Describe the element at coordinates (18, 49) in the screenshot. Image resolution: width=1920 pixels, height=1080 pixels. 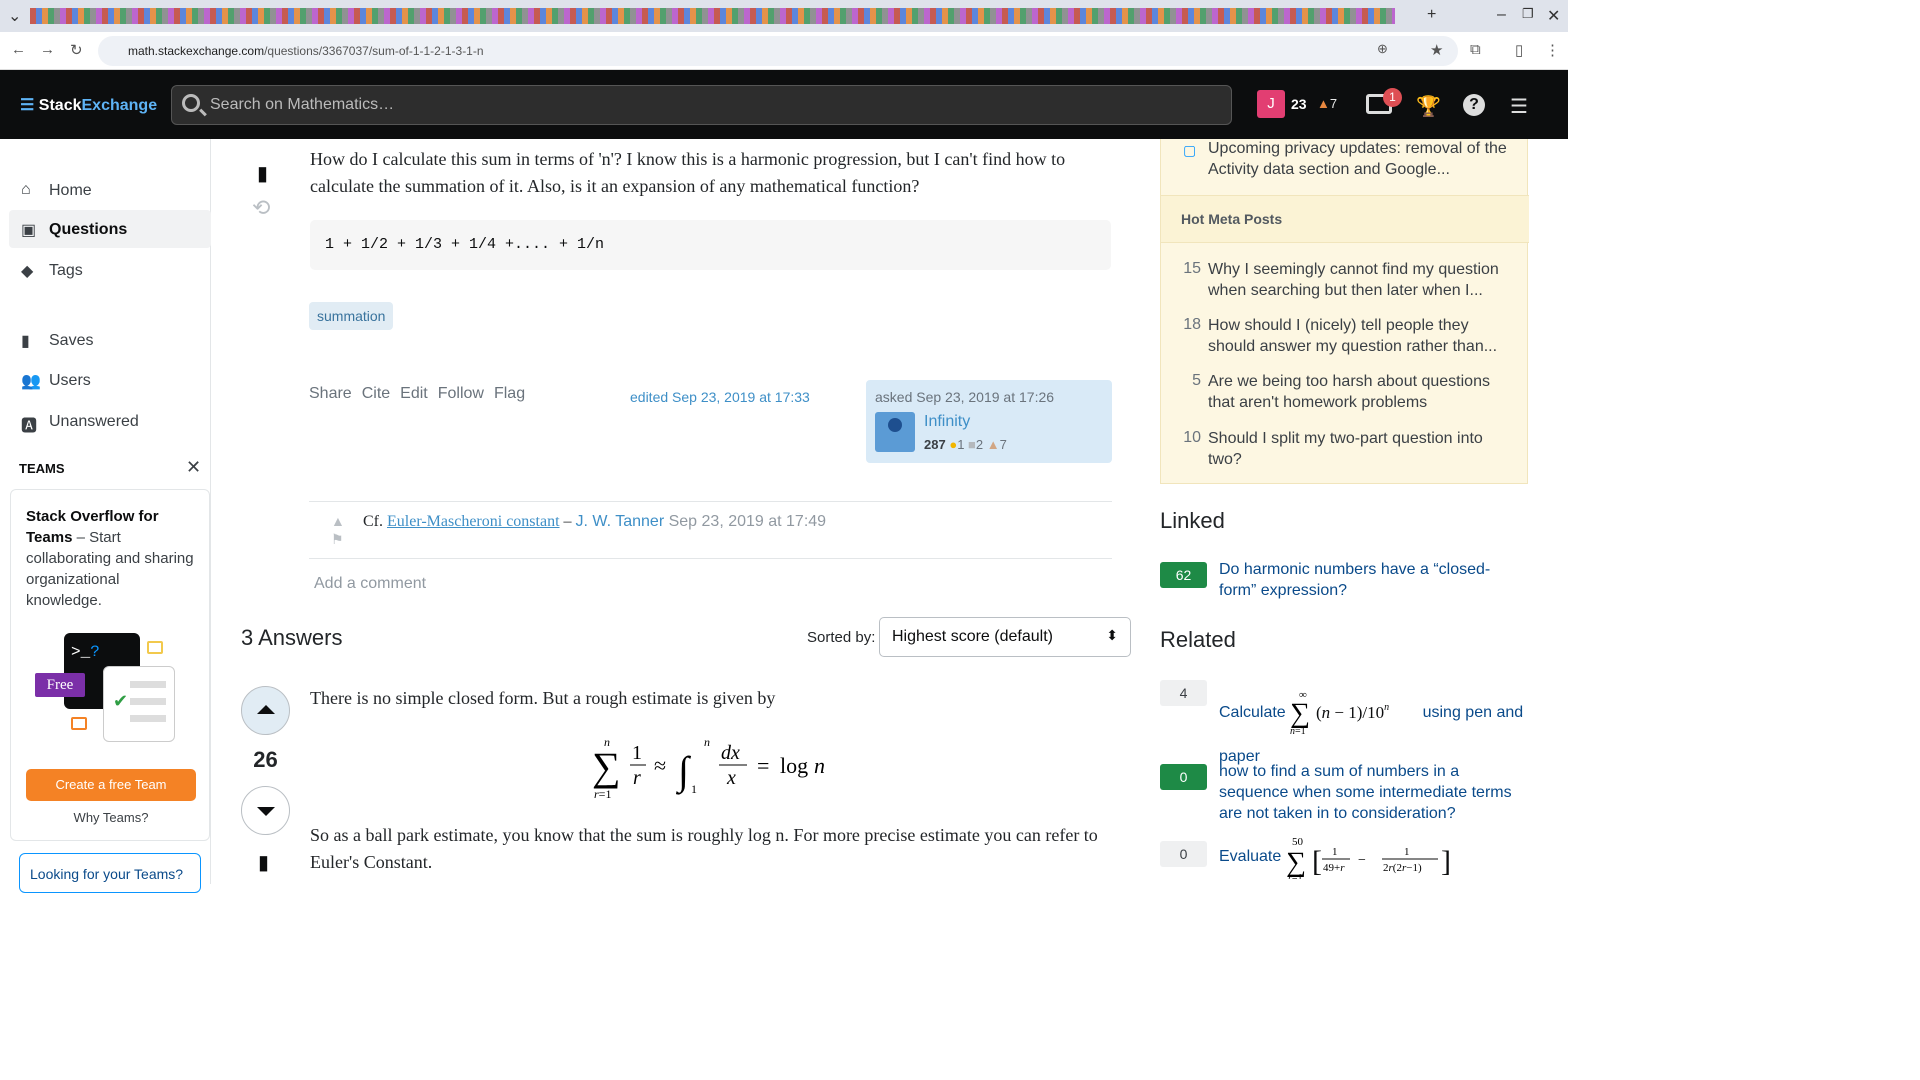
I see `back-icon: ←` at that location.